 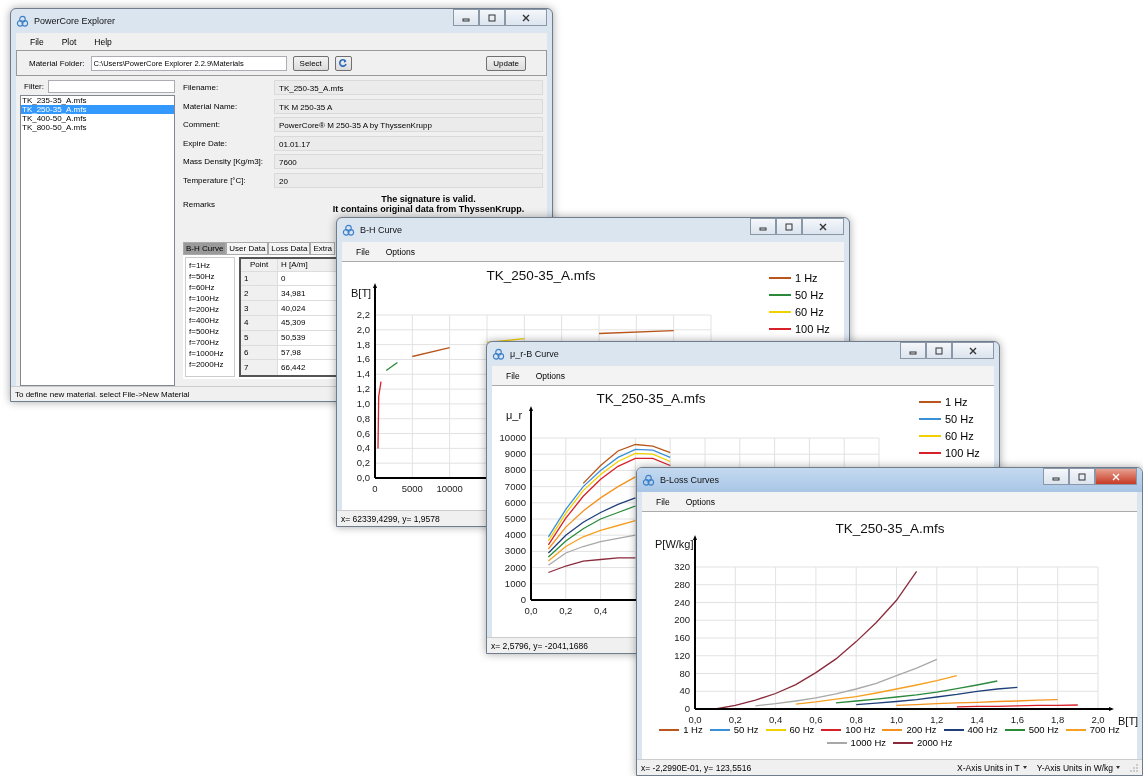 What do you see at coordinates (682, 602) in the screenshot?
I see `tick-label: 240` at bounding box center [682, 602].